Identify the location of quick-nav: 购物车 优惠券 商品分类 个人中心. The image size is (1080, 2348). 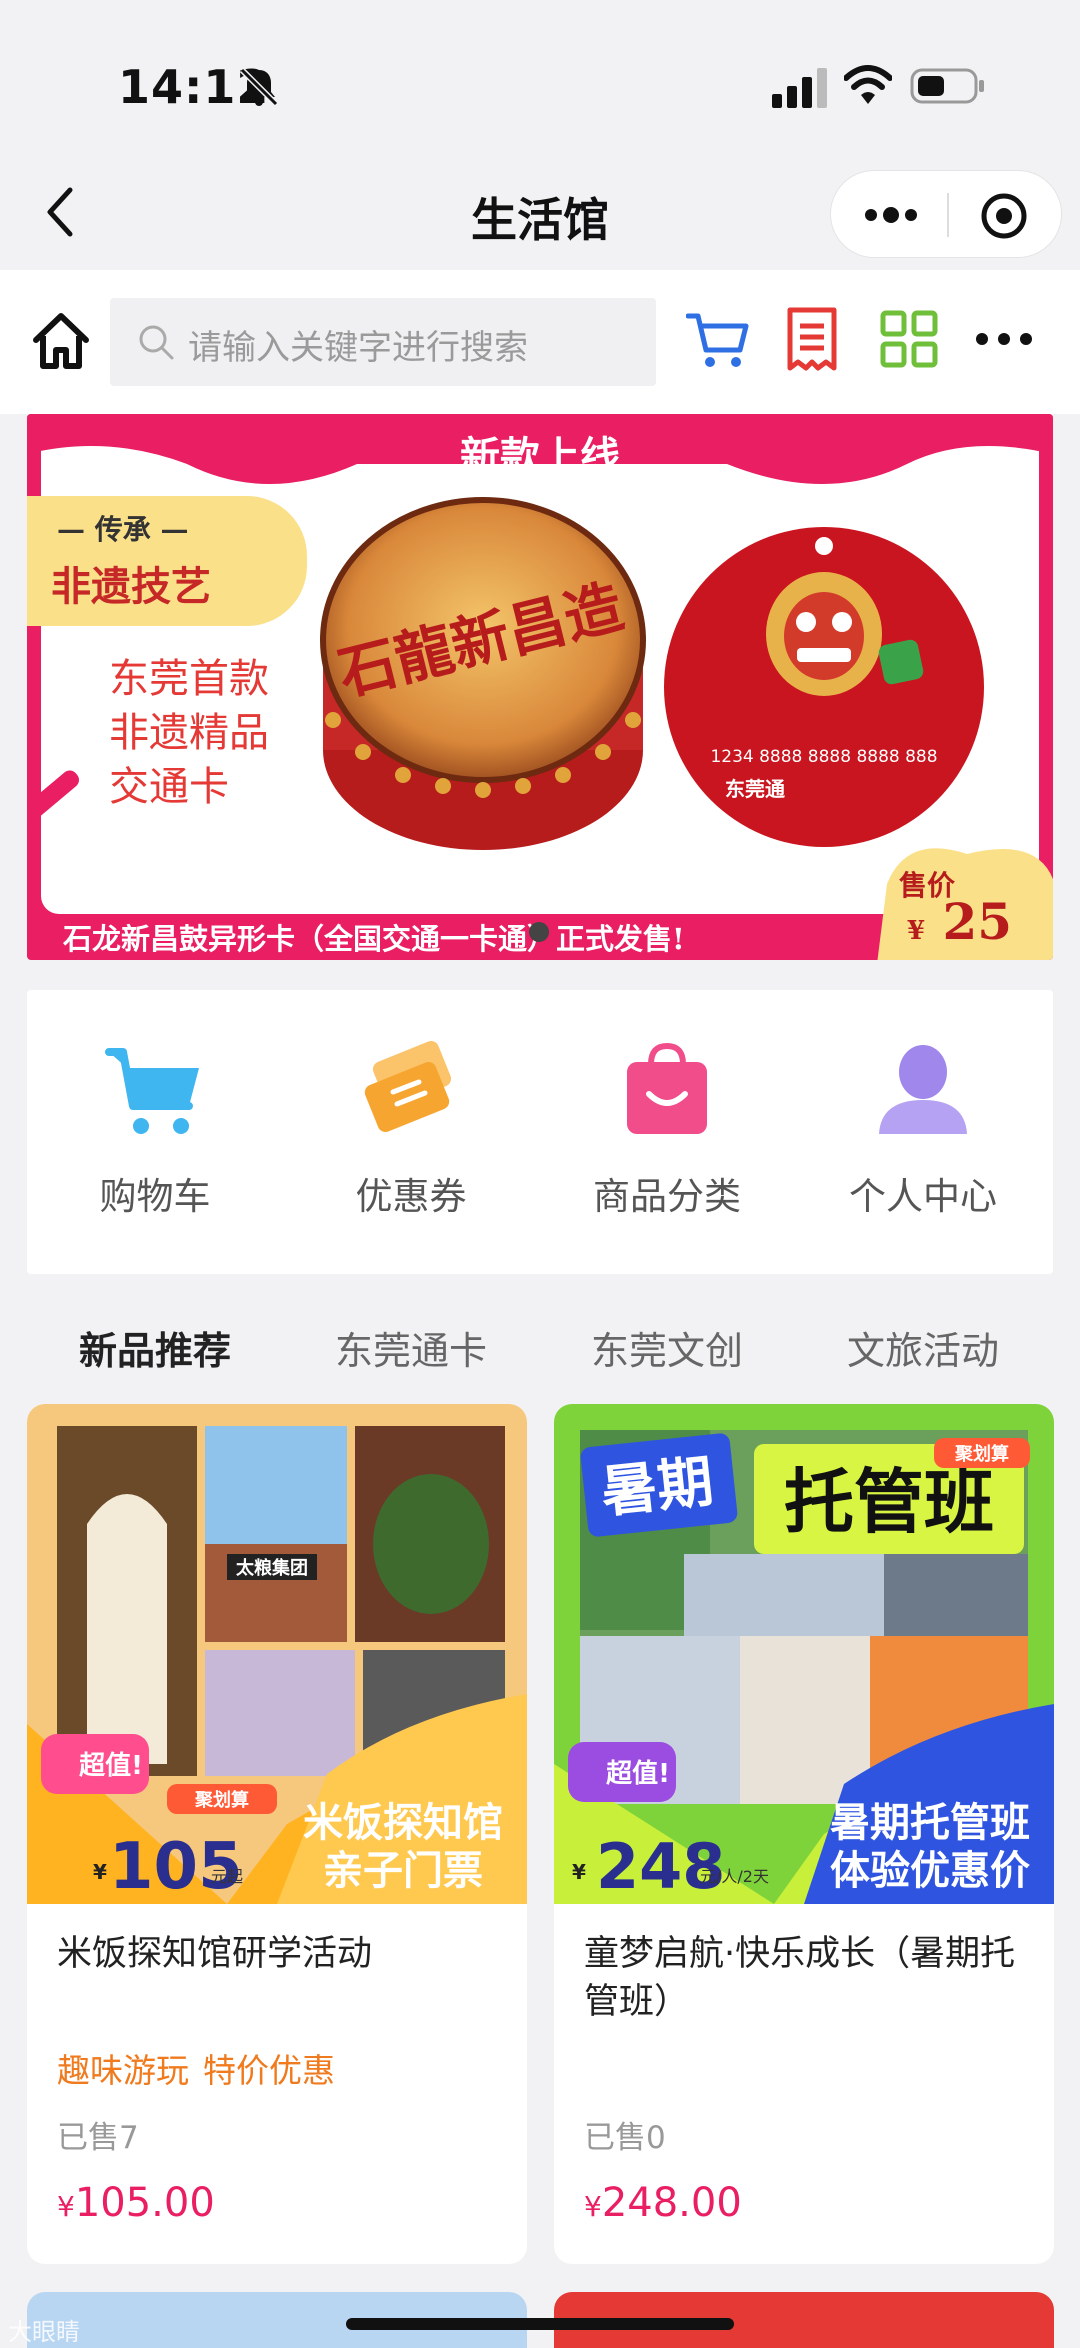
(540, 1132).